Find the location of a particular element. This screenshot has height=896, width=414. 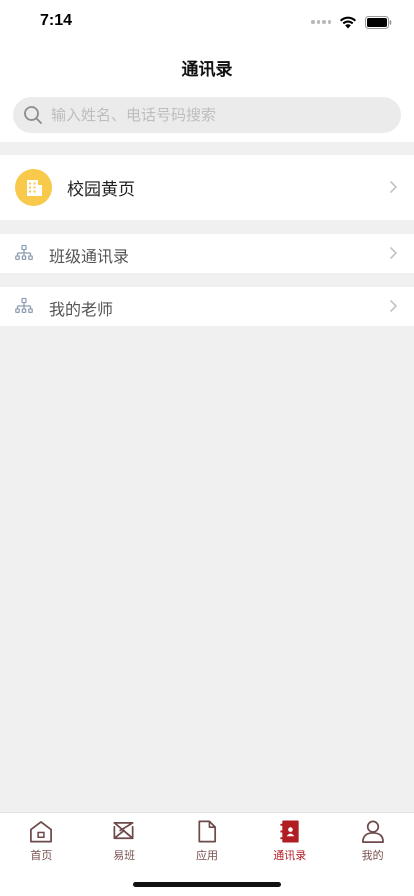

status-bar: 7:14 is located at coordinates (207, 22).